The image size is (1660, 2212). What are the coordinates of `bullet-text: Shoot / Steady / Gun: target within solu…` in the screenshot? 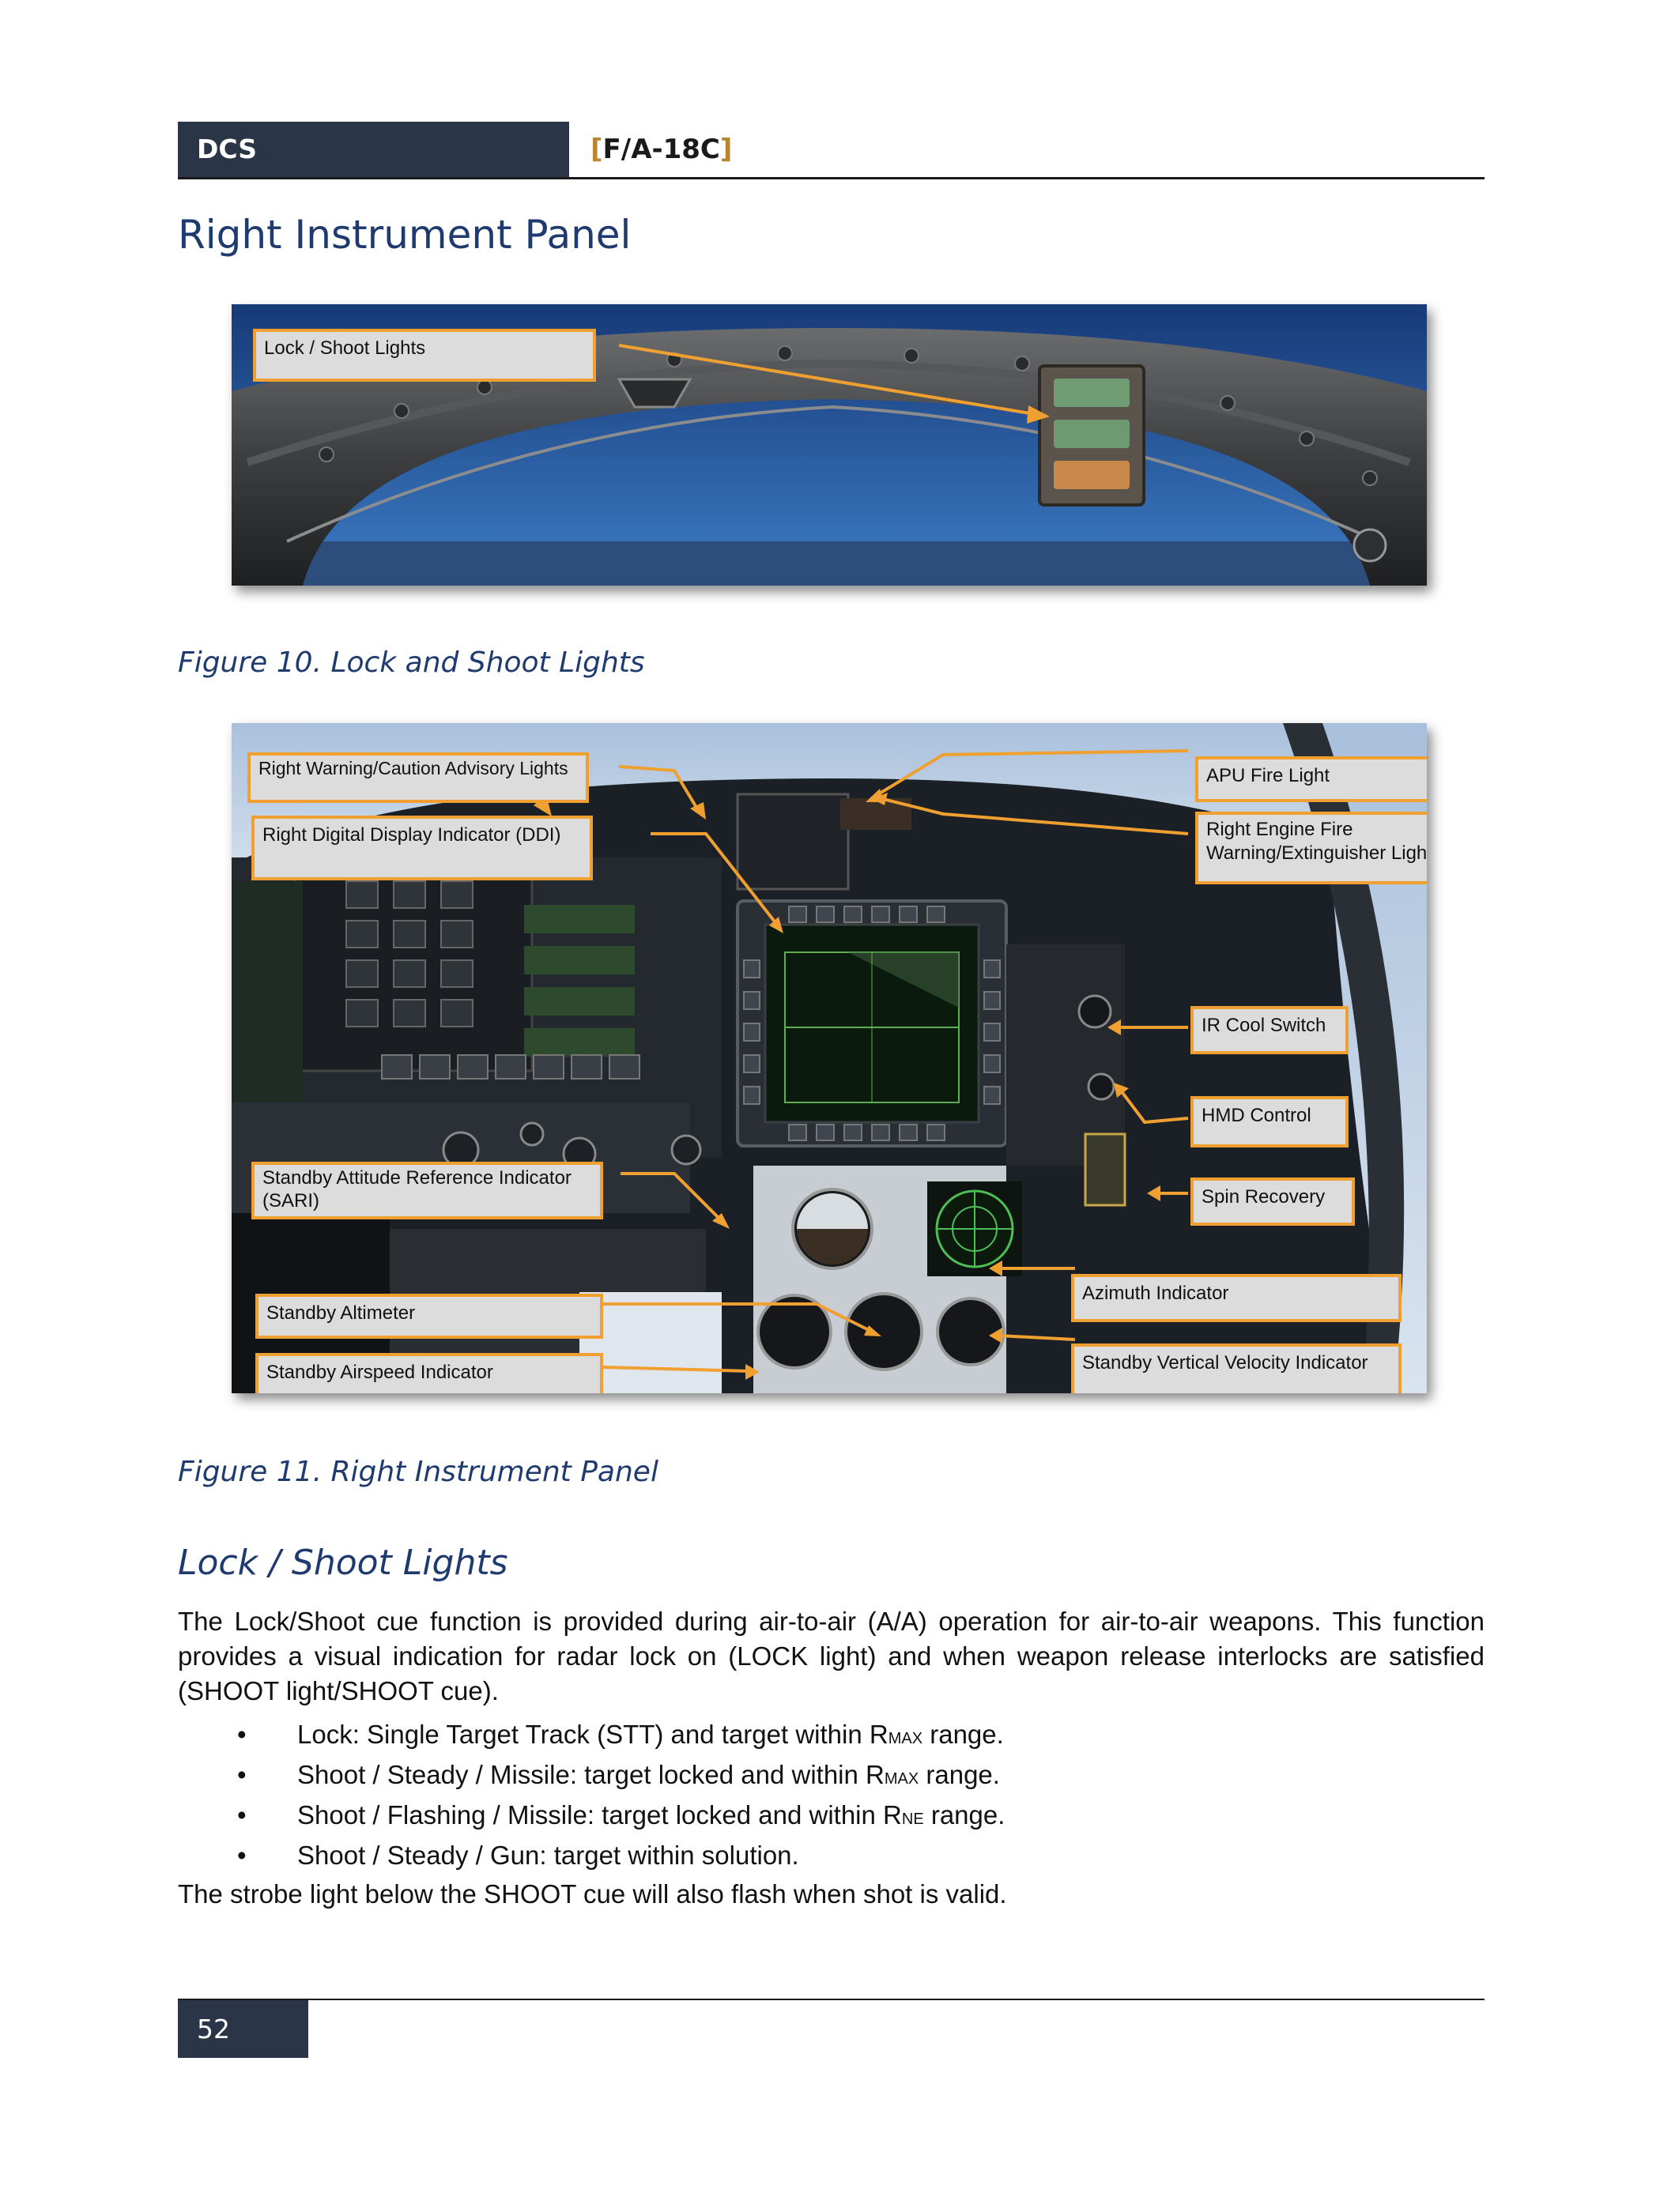 It's located at (548, 1855).